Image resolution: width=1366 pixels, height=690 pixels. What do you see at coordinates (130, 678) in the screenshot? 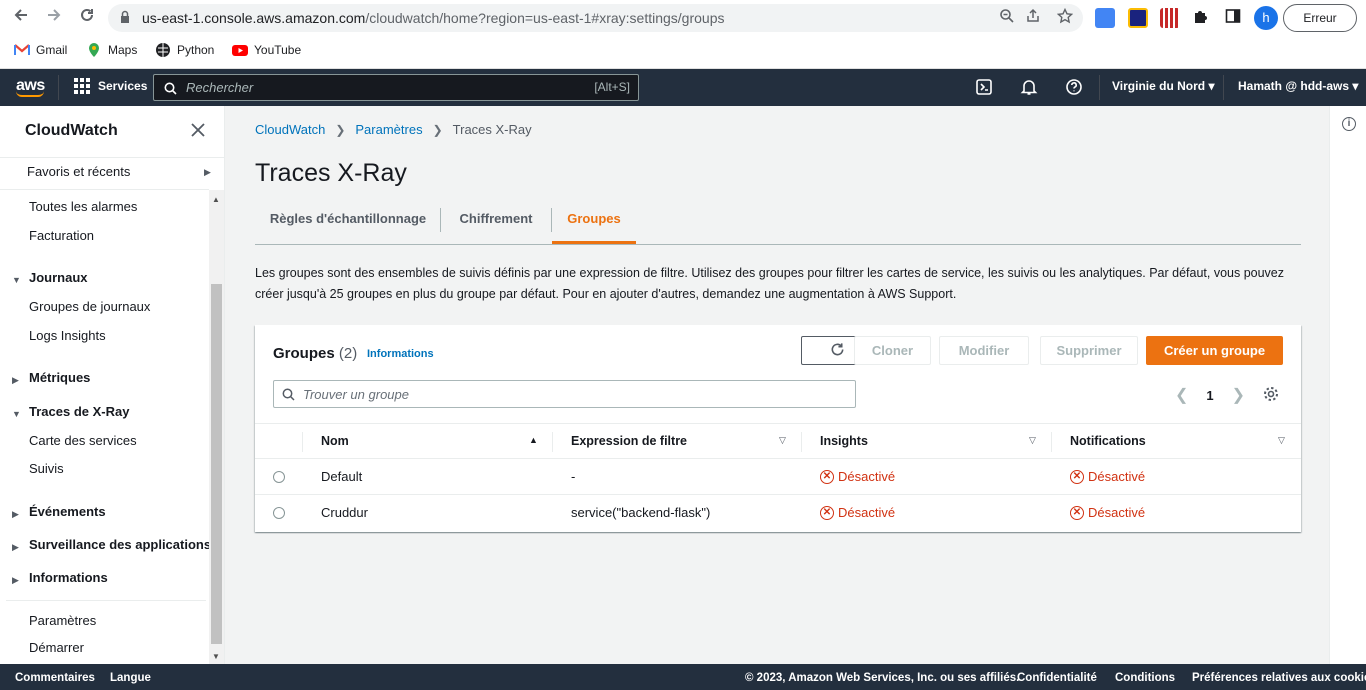
I see `language-link: Langue` at bounding box center [130, 678].